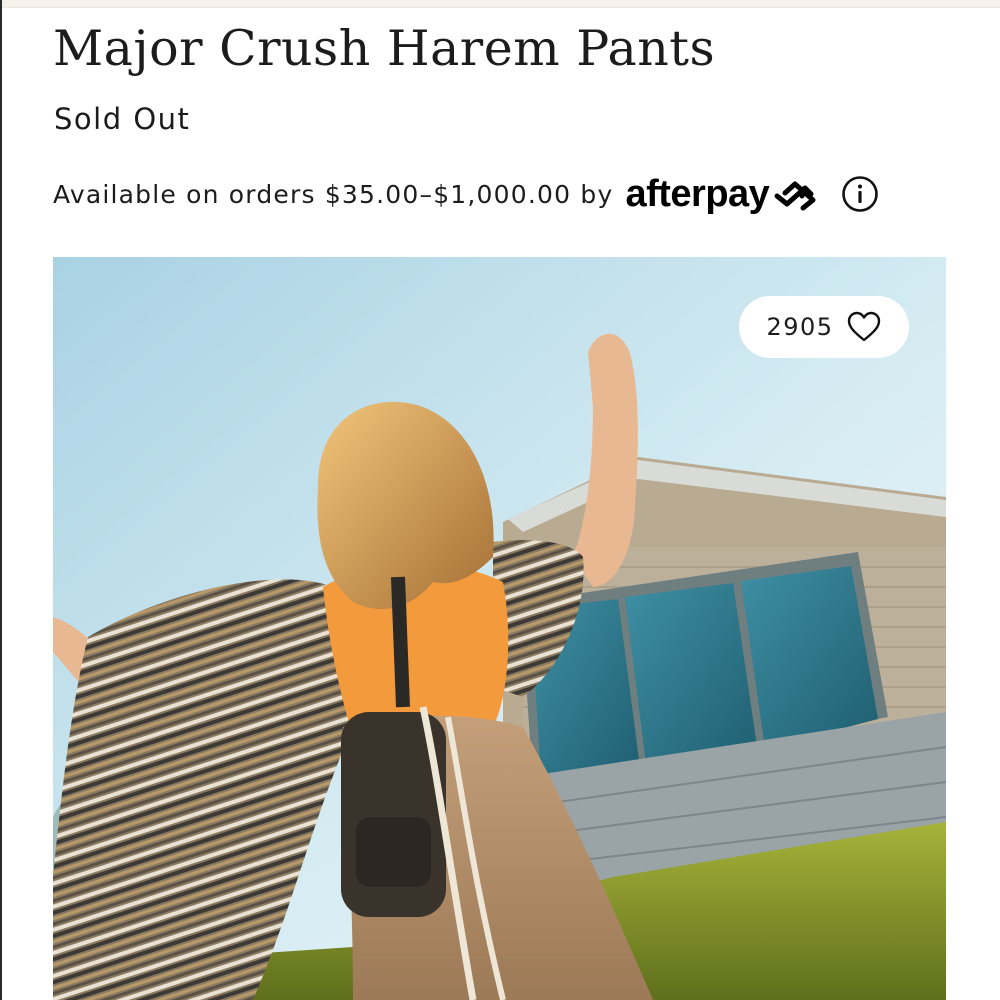  Describe the element at coordinates (800, 327) in the screenshot. I see `likes-count: 2905` at that location.